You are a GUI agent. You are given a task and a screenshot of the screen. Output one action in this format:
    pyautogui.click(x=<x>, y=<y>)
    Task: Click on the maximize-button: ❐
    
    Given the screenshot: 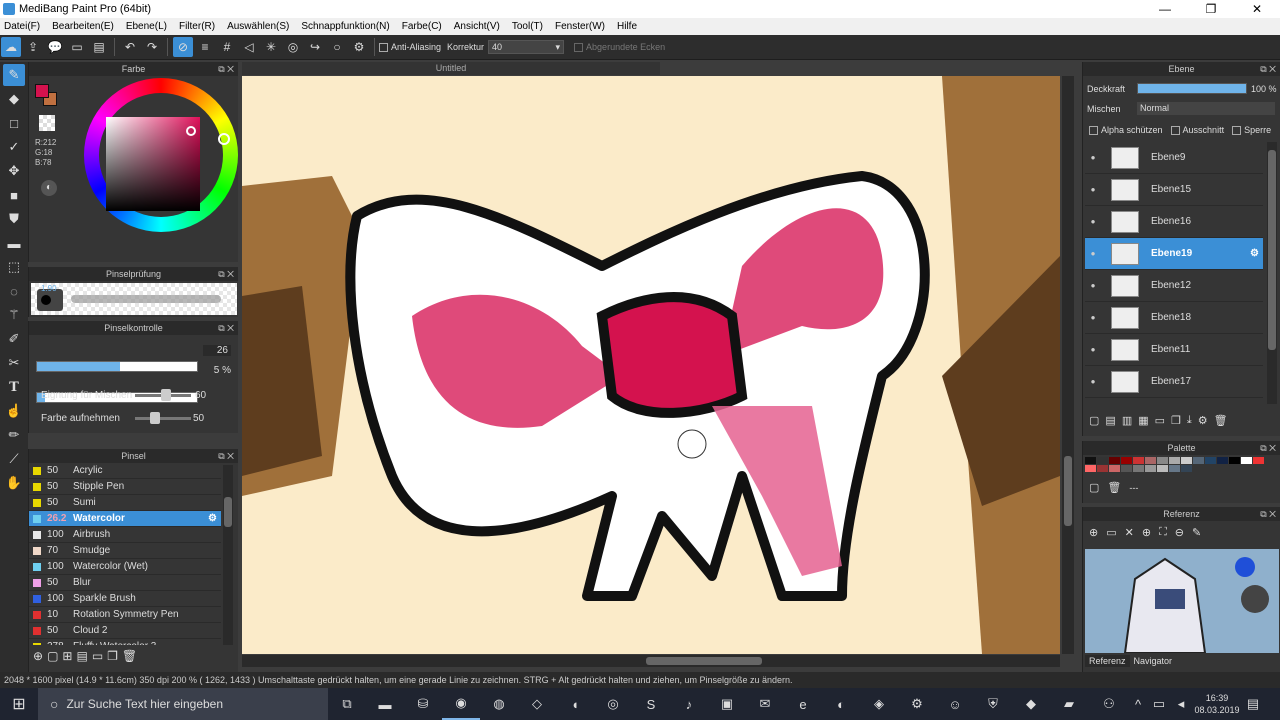 What is the action you would take?
    pyautogui.click(x=1211, y=9)
    